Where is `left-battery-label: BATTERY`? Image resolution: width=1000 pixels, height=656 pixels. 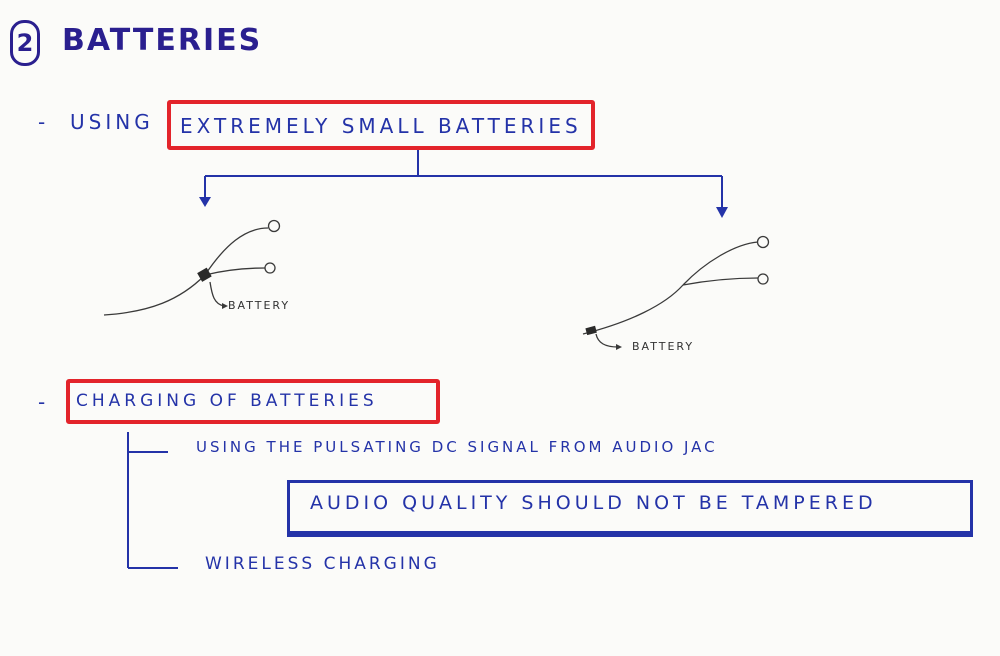 left-battery-label: BATTERY is located at coordinates (259, 305).